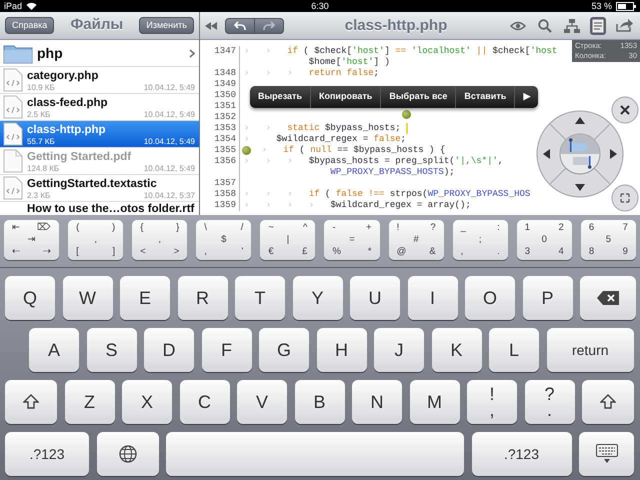 The height and width of the screenshot is (480, 640). I want to click on right-arrow-icon, so click(613, 154).